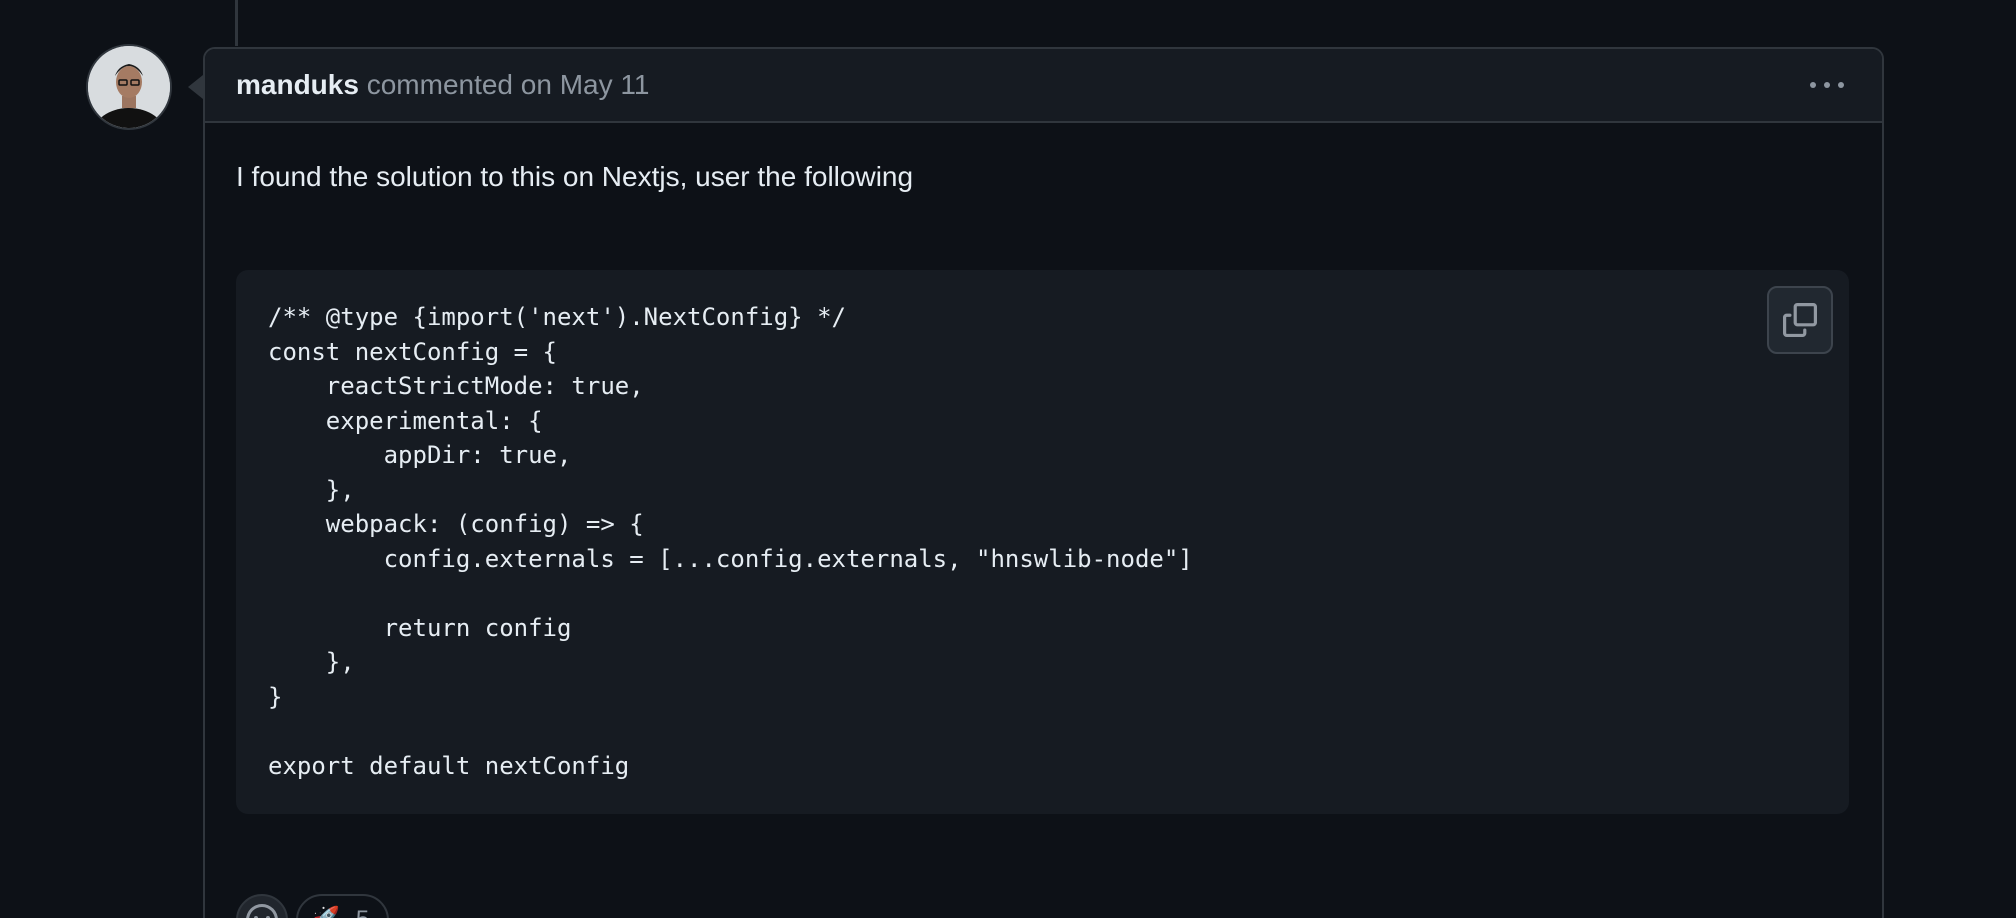 The width and height of the screenshot is (2016, 918). Describe the element at coordinates (420, 627) in the screenshot. I see `code-line: return config` at that location.